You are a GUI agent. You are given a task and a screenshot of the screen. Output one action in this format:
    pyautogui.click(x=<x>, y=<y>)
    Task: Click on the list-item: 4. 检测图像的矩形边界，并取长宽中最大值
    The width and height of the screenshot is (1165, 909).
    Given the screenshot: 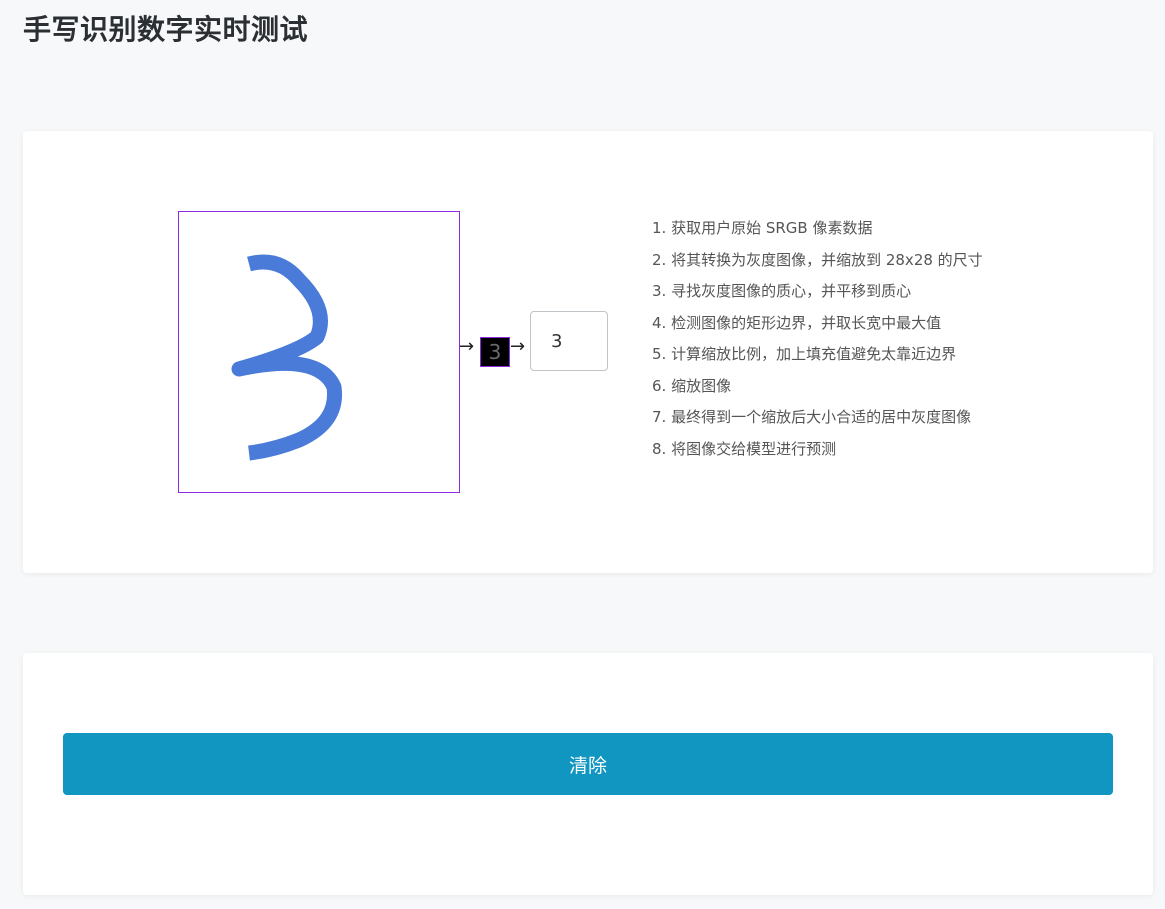 What is the action you would take?
    pyautogui.click(x=797, y=322)
    